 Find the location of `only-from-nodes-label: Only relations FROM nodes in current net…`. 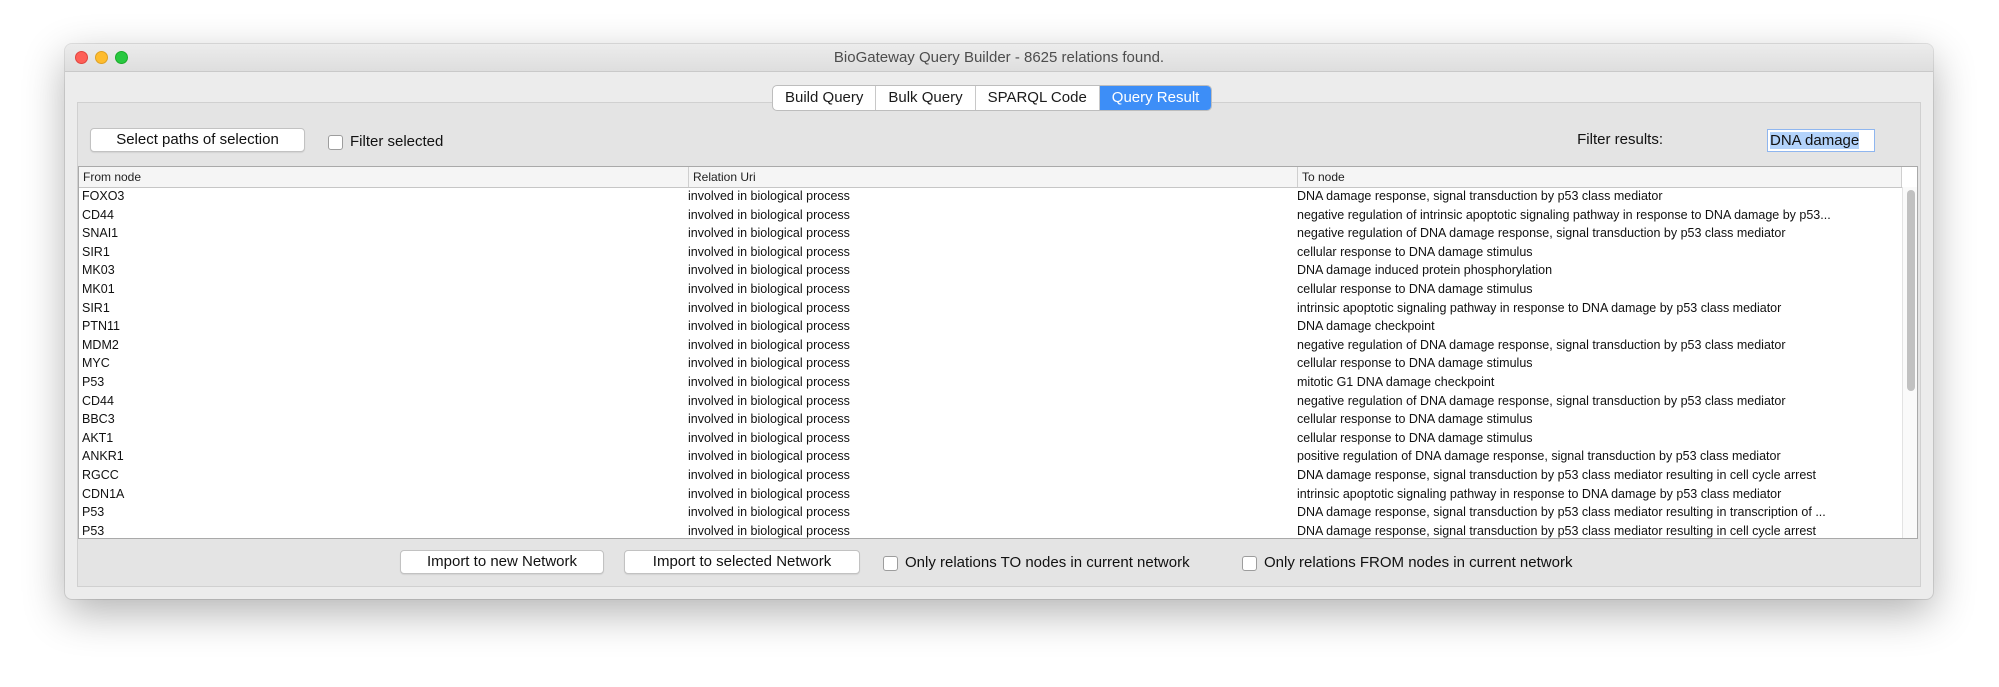

only-from-nodes-label: Only relations FROM nodes in current net… is located at coordinates (1418, 562).